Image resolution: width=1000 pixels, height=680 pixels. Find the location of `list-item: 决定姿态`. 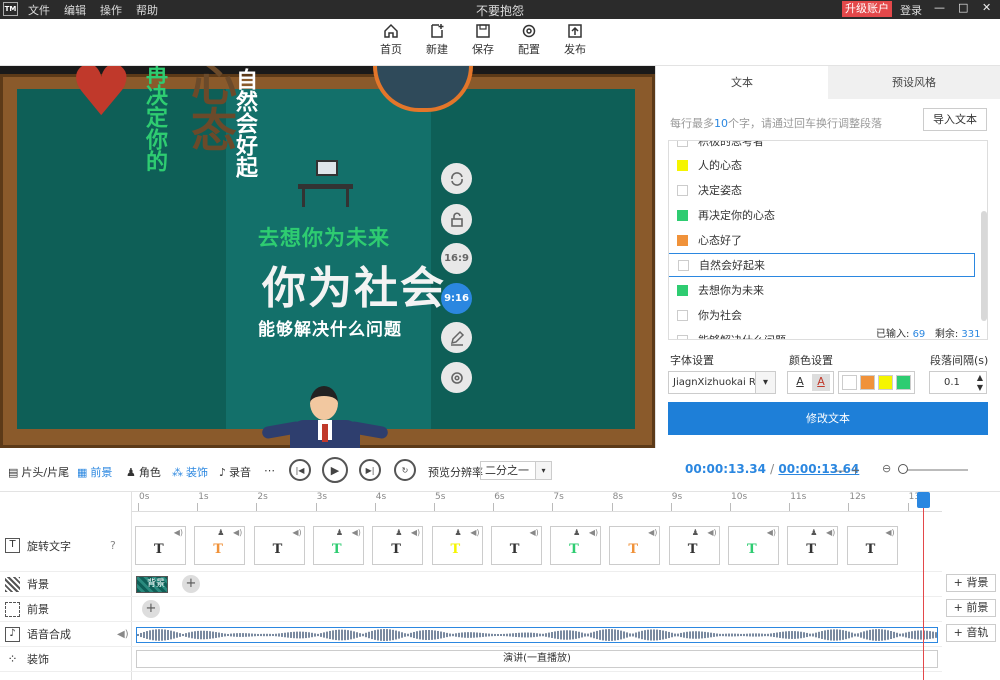

list-item: 决定姿态 is located at coordinates (826, 190).